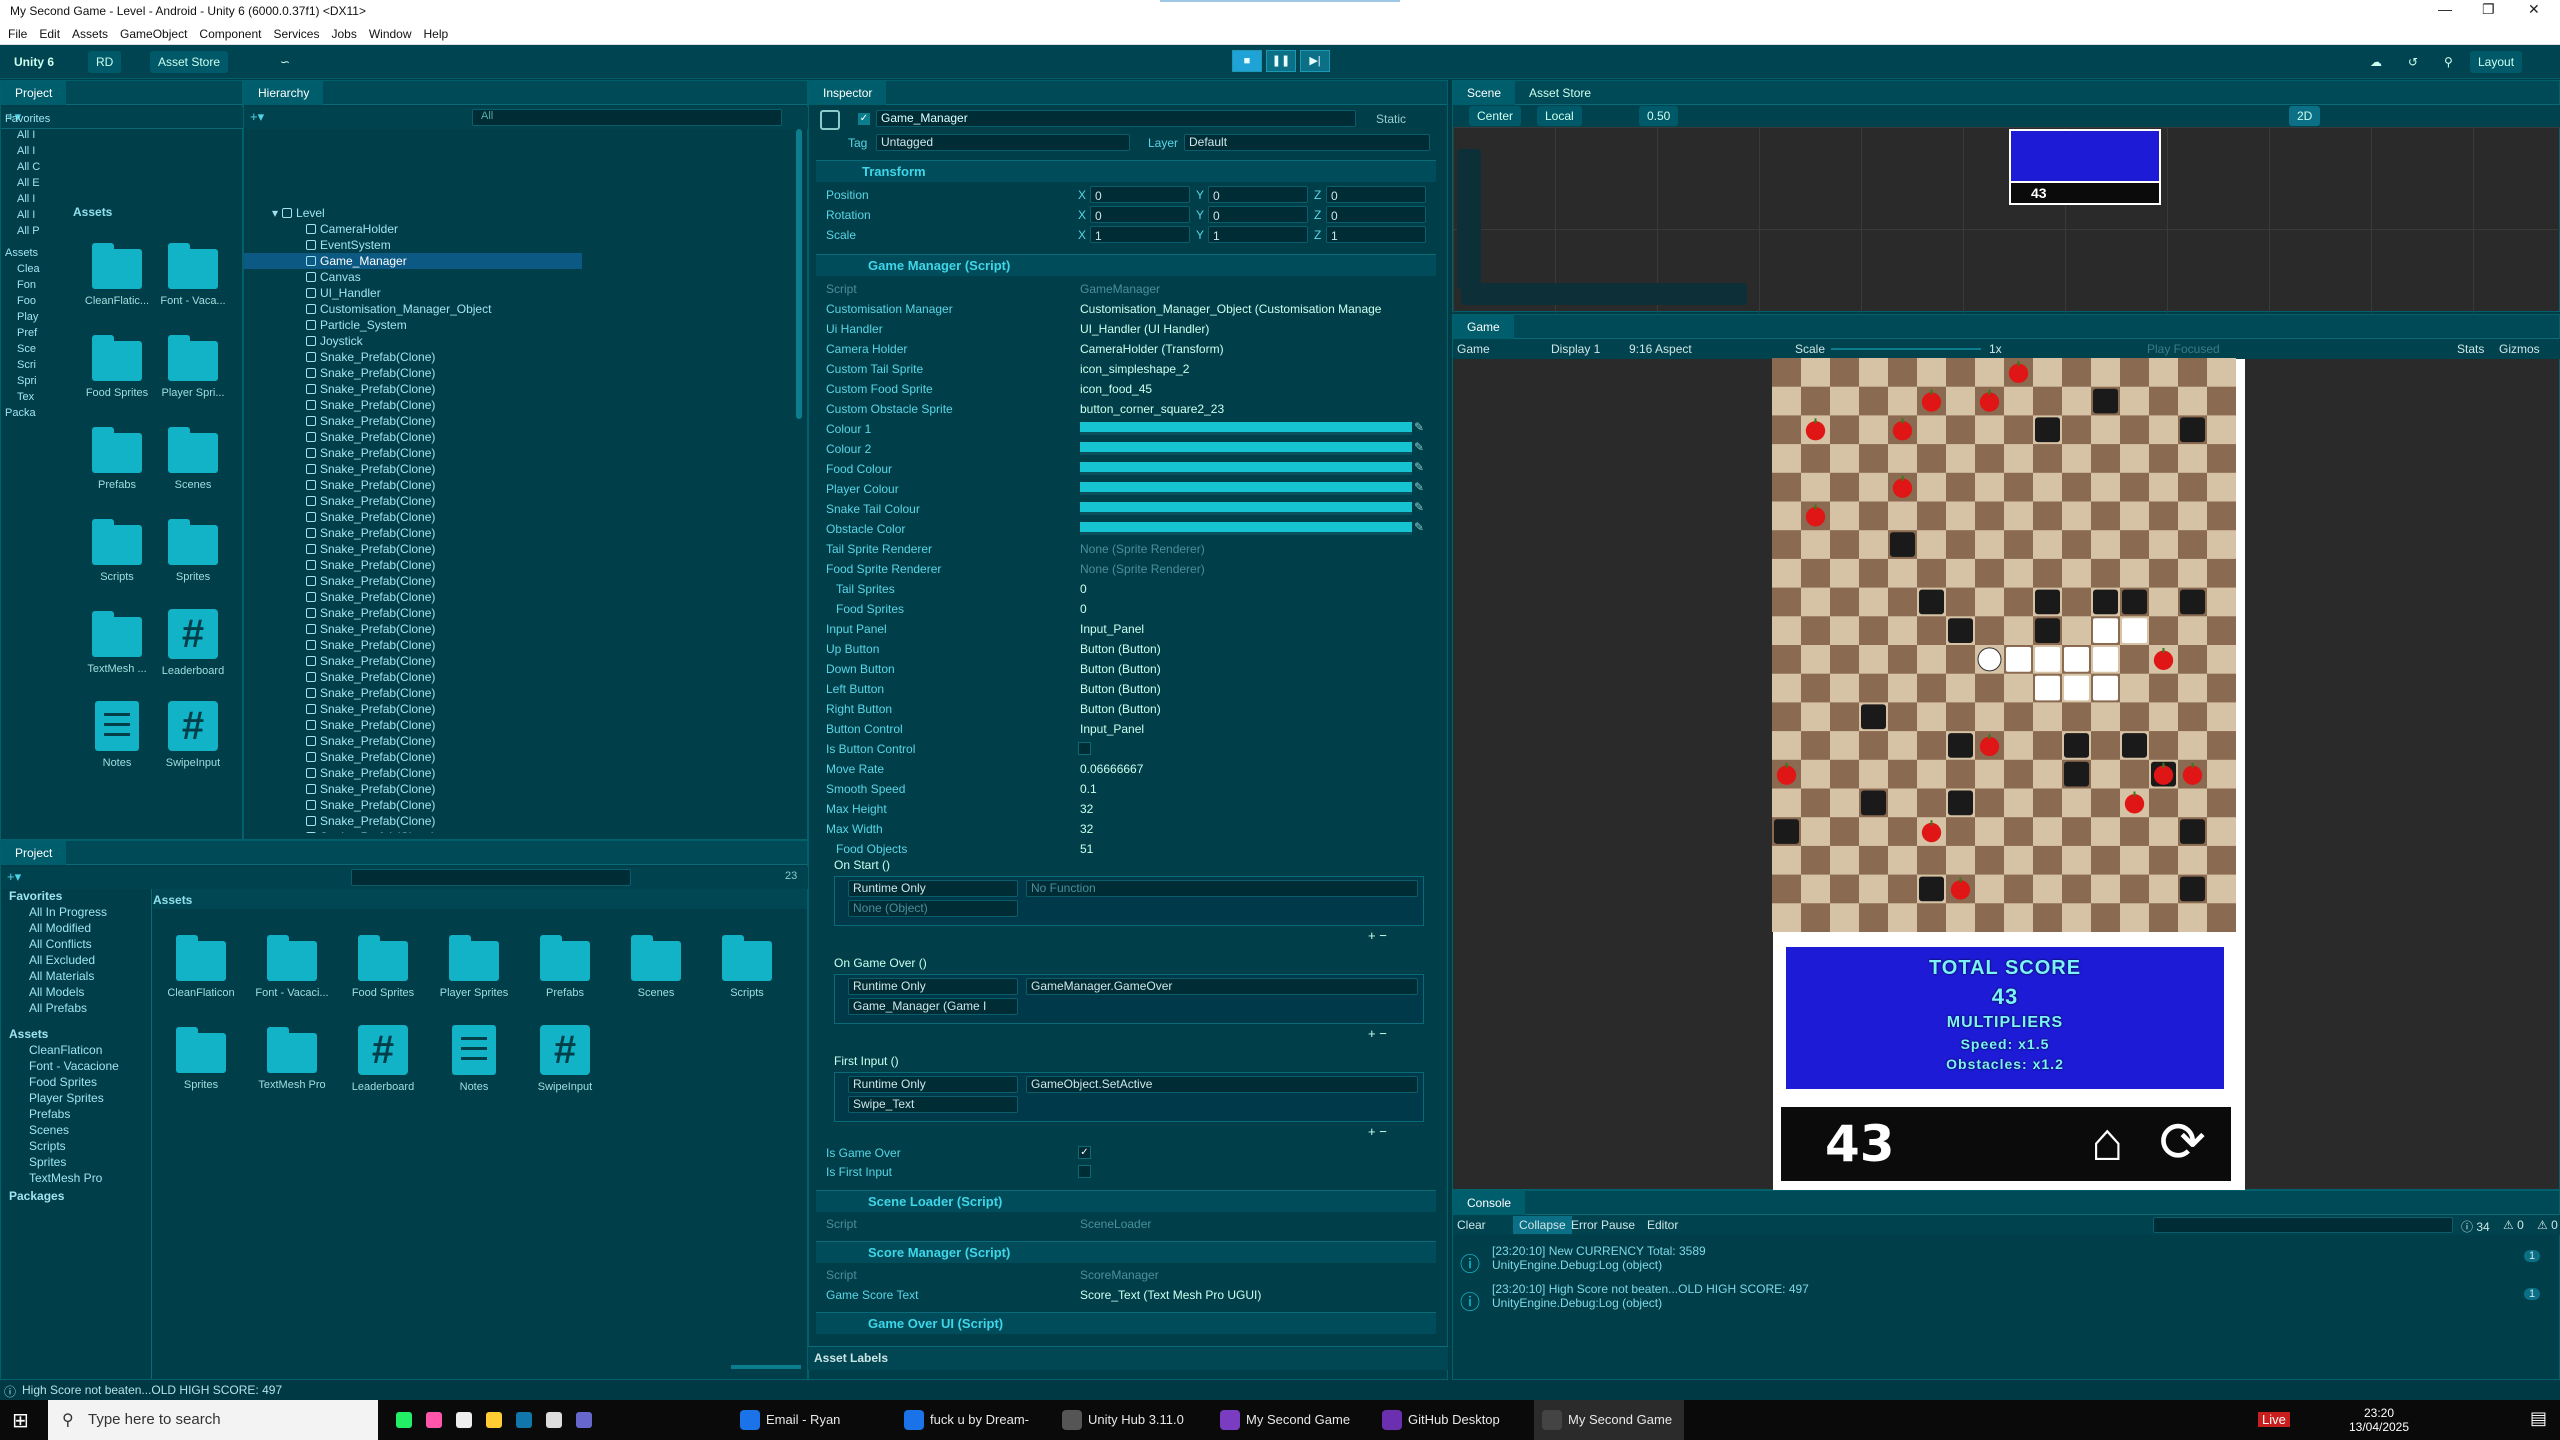 The width and height of the screenshot is (2560, 1440). What do you see at coordinates (474, 1059) in the screenshot?
I see `project-bottom-asset: Notes` at bounding box center [474, 1059].